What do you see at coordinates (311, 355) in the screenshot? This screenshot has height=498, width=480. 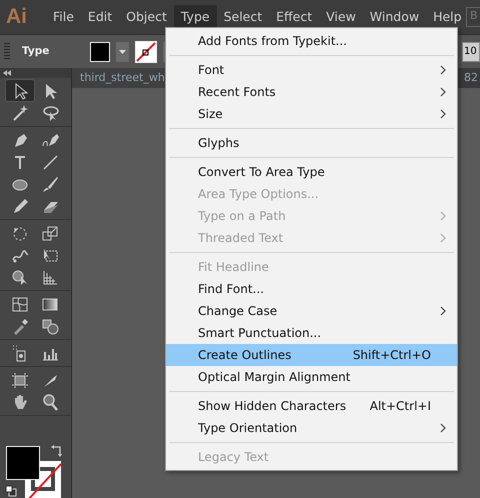 I see `menu-item: Create Outlines Shift+Ctrl+O` at bounding box center [311, 355].